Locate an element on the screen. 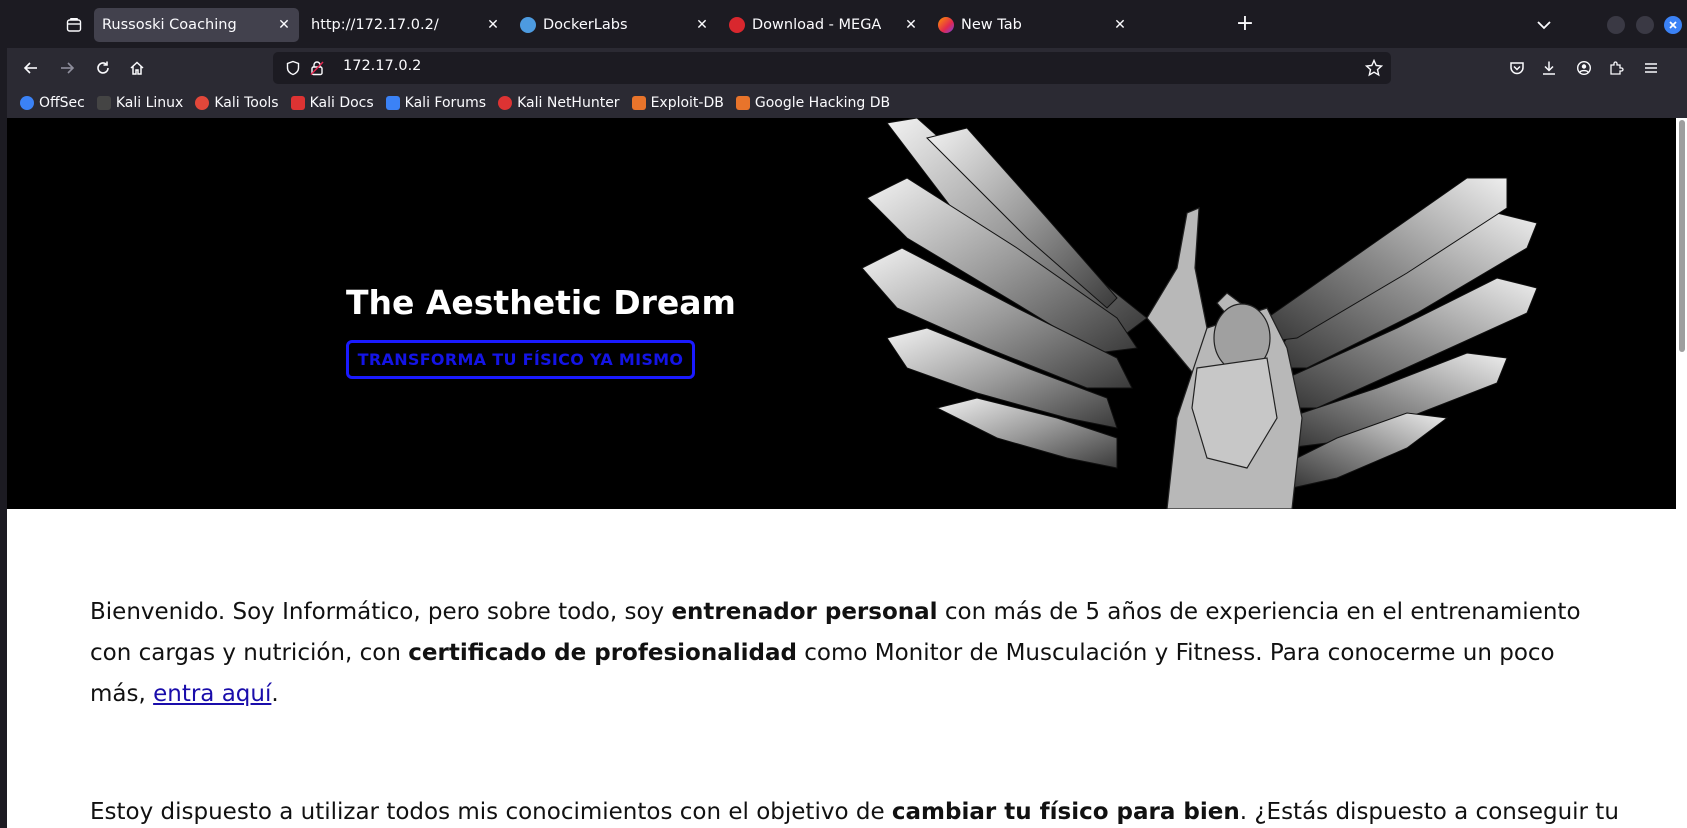 Image resolution: width=1687 pixels, height=828 pixels. dockerlabs-favicon-icon is located at coordinates (528, 25).